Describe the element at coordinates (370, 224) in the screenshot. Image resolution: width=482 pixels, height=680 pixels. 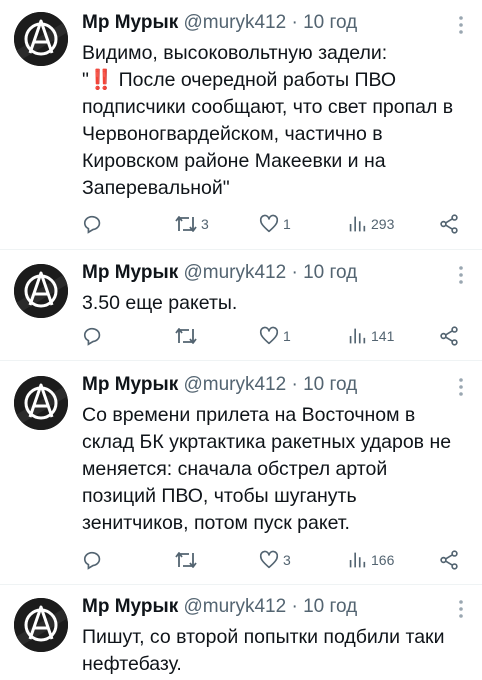
I see `views-button: 293` at that location.